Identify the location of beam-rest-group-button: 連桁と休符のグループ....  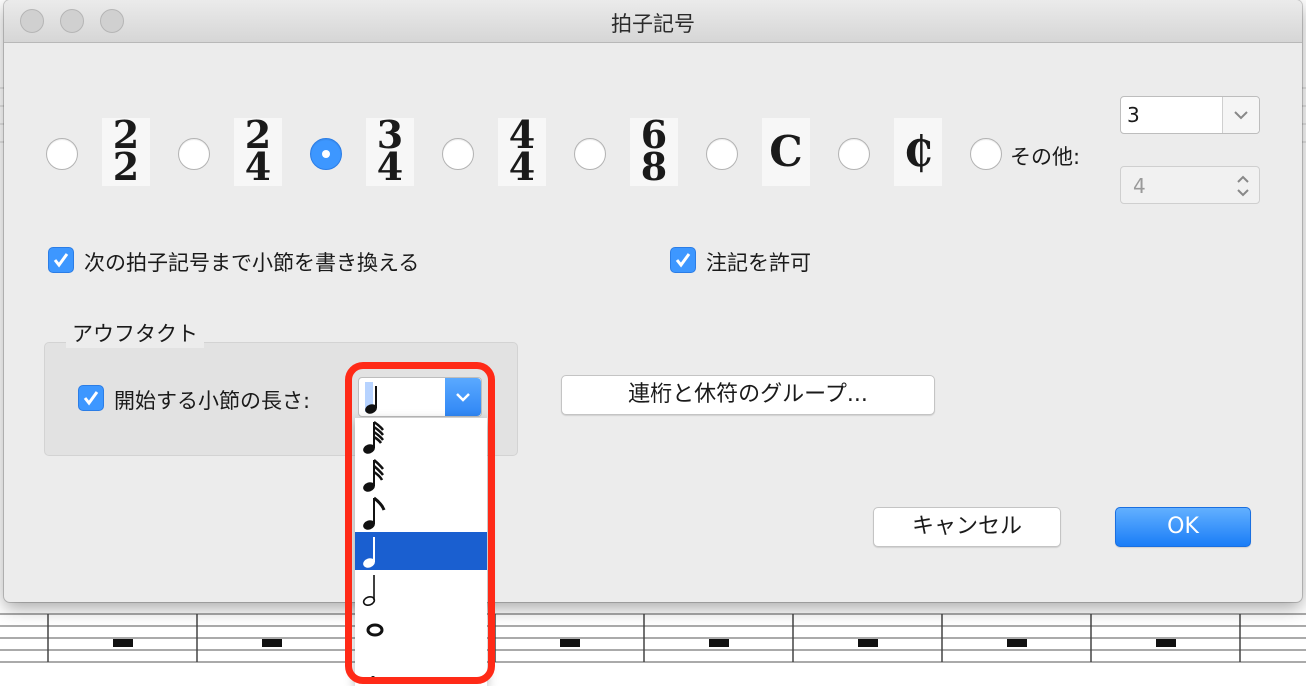
(748, 395).